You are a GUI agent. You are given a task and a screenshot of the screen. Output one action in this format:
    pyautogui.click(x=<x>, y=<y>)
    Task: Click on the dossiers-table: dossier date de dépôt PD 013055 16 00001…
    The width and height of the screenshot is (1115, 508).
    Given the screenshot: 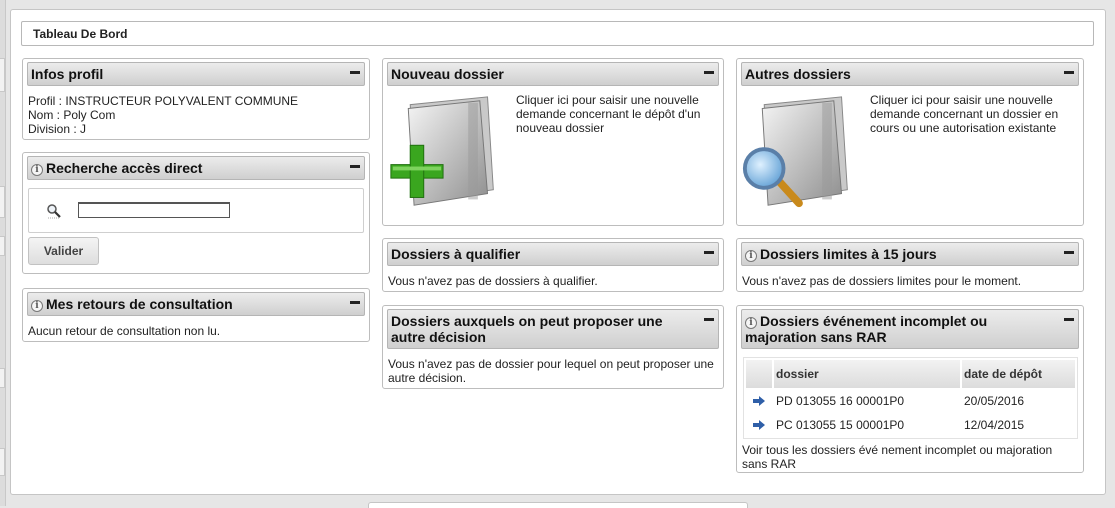 What is the action you would take?
    pyautogui.click(x=910, y=398)
    